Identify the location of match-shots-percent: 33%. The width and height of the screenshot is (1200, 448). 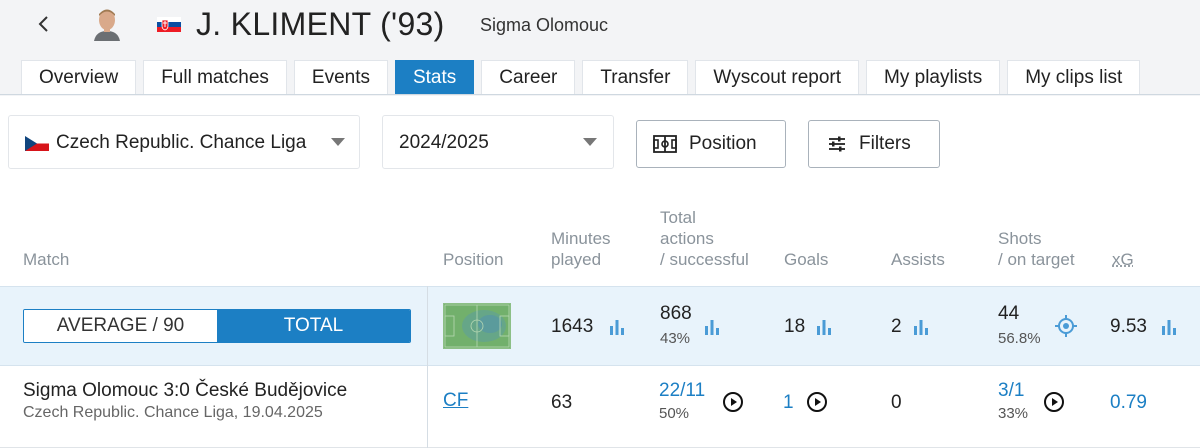
(1013, 413).